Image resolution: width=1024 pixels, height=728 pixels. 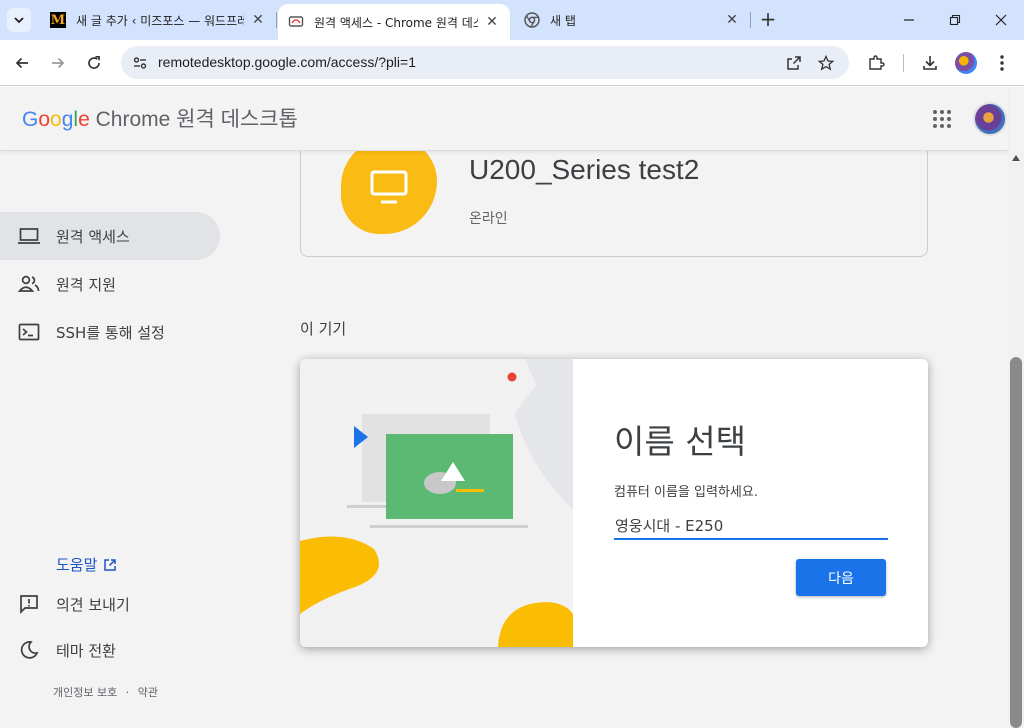 I want to click on new-tab-button: +, so click(x=768, y=19).